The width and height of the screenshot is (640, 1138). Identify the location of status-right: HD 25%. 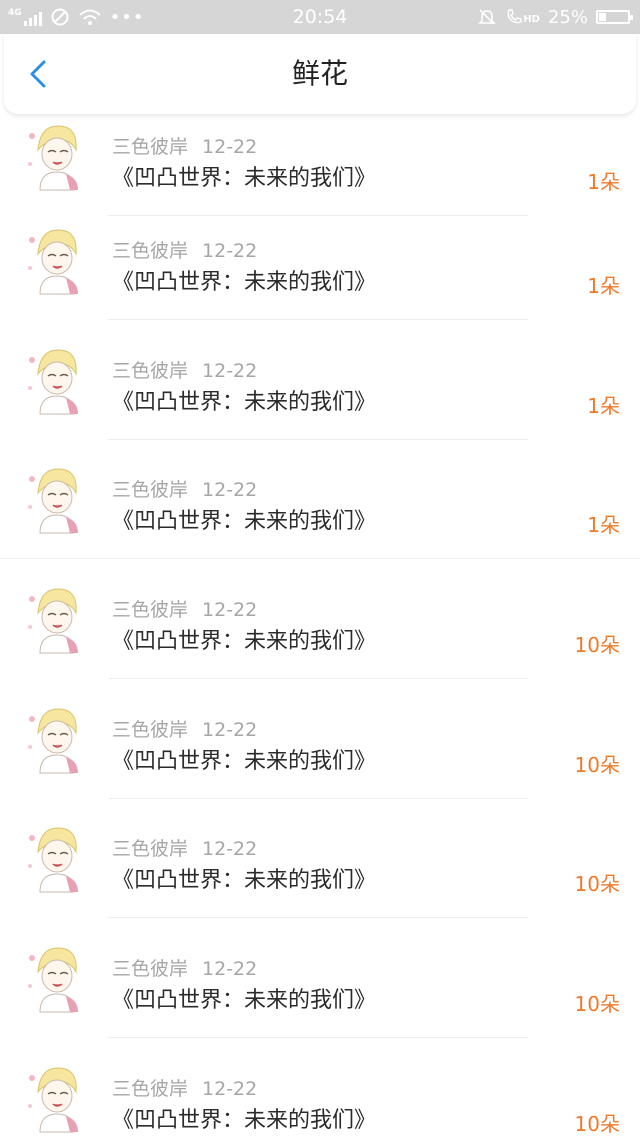
(555, 17).